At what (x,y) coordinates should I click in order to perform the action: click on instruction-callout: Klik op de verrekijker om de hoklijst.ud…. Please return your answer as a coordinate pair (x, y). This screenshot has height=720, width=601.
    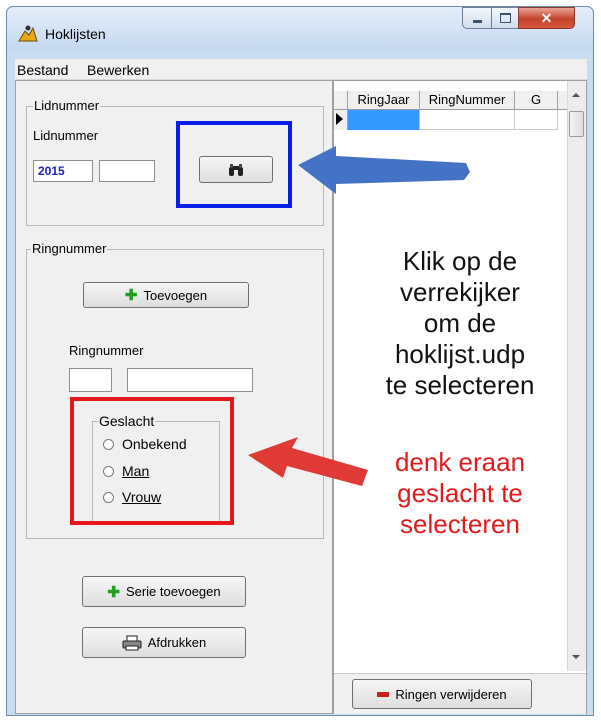
    Looking at the image, I should click on (460, 323).